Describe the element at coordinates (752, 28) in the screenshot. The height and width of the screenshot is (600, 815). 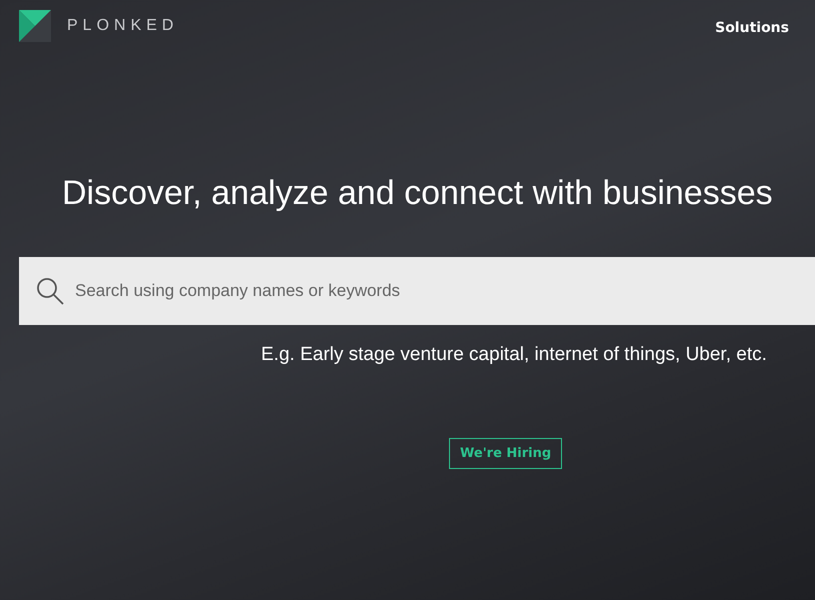
I see `nav-link: Solutions` at that location.